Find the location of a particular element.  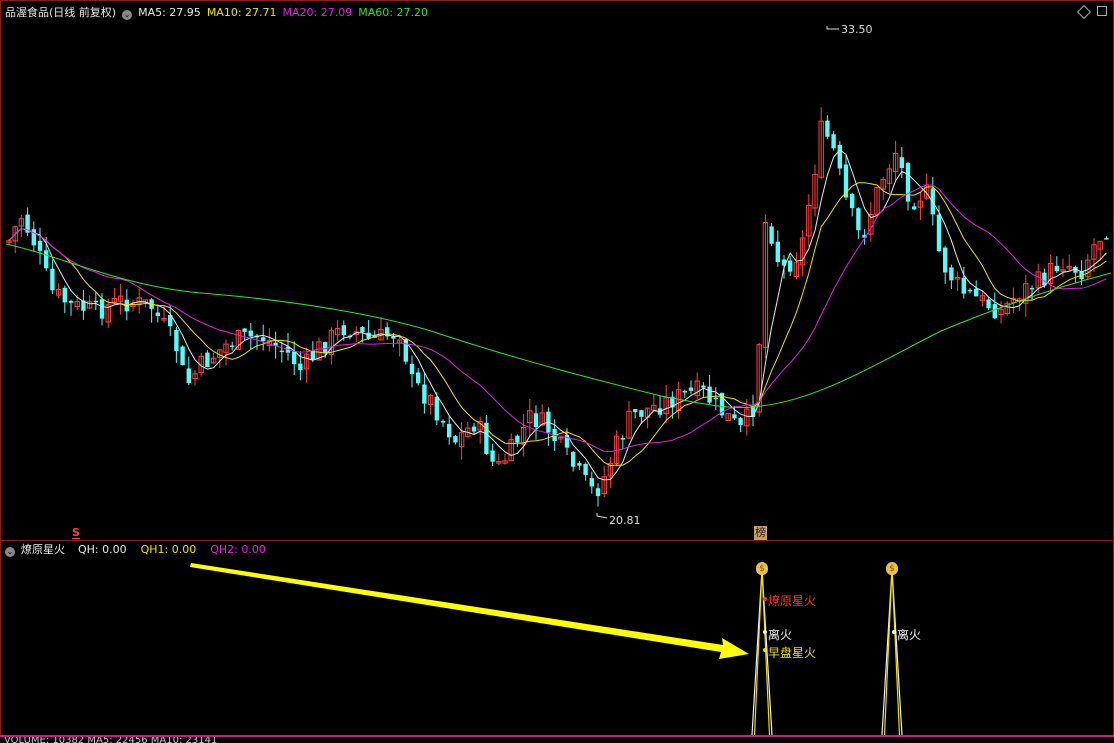

signal-label-yellow: 早盘星火 is located at coordinates (792, 653).